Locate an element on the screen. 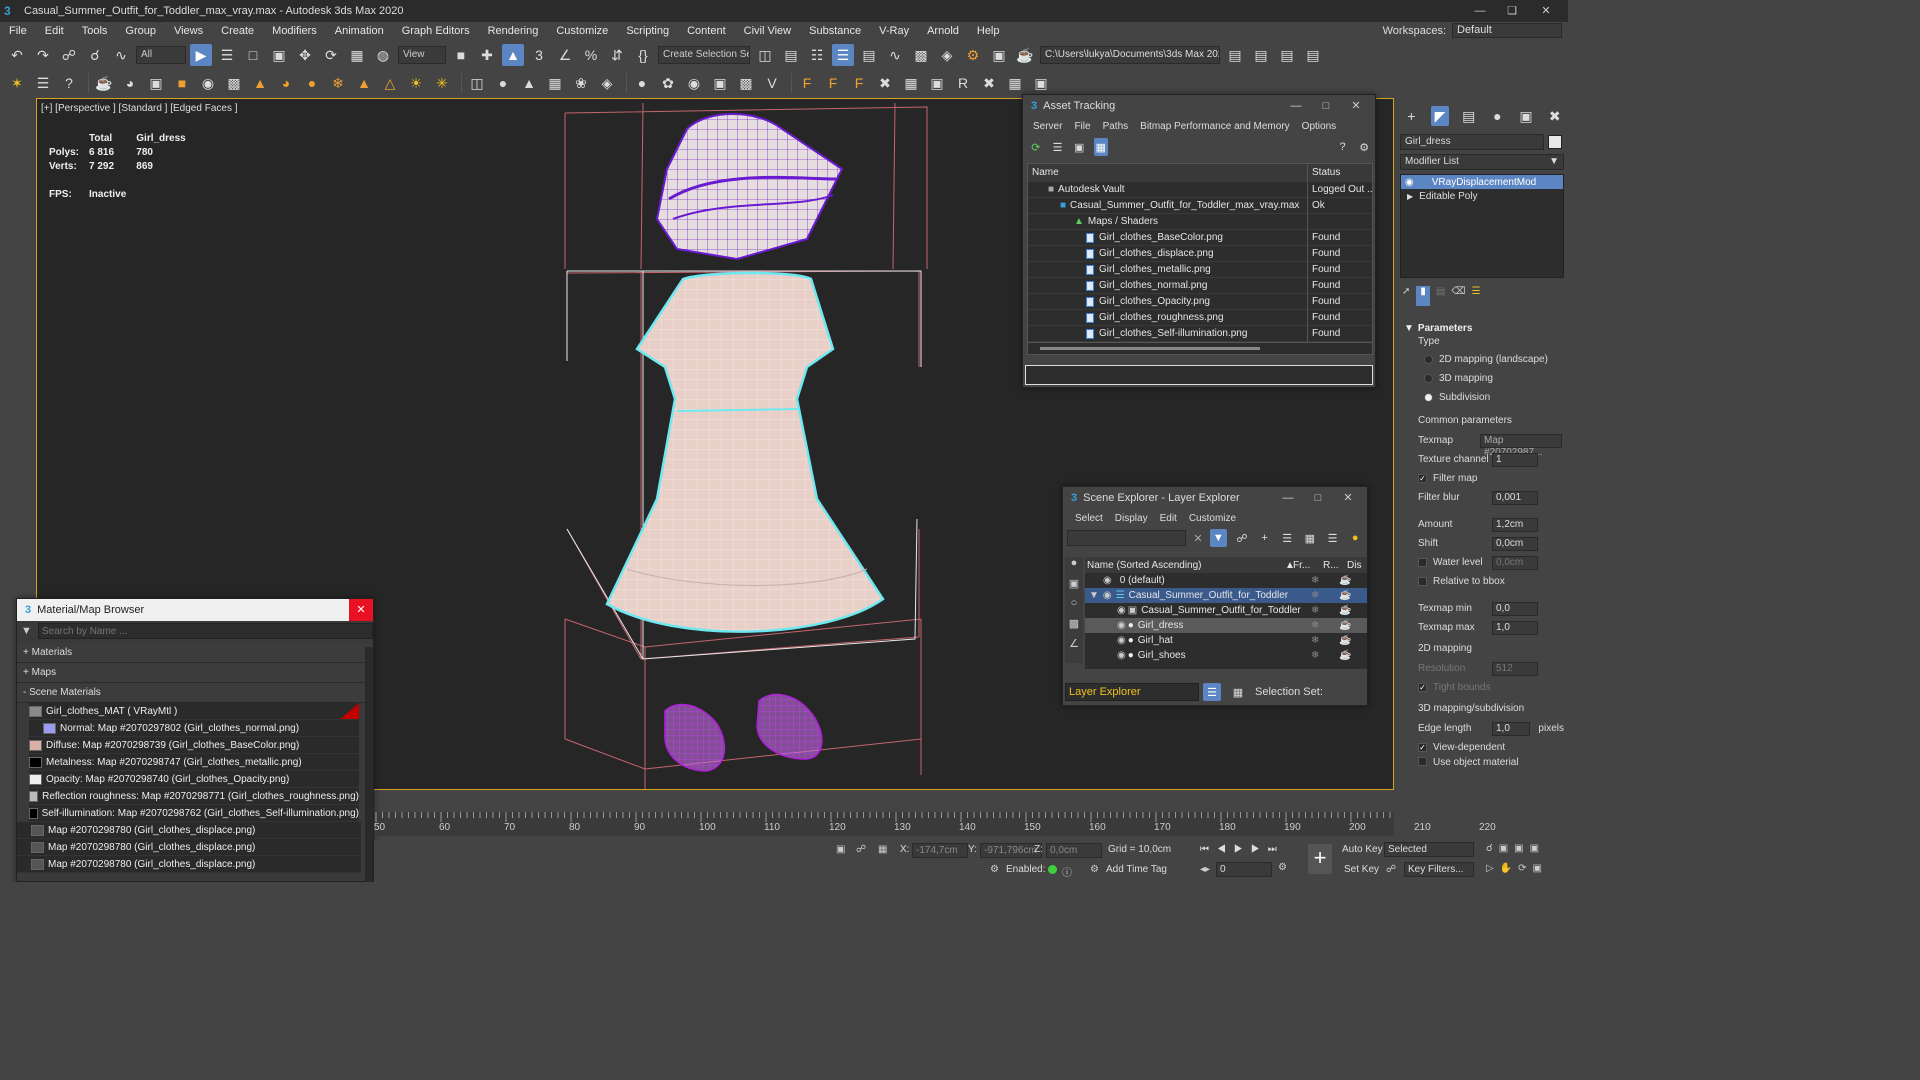 This screenshot has width=1920, height=1080. angle-snap-icon: ∠ is located at coordinates (565, 55).